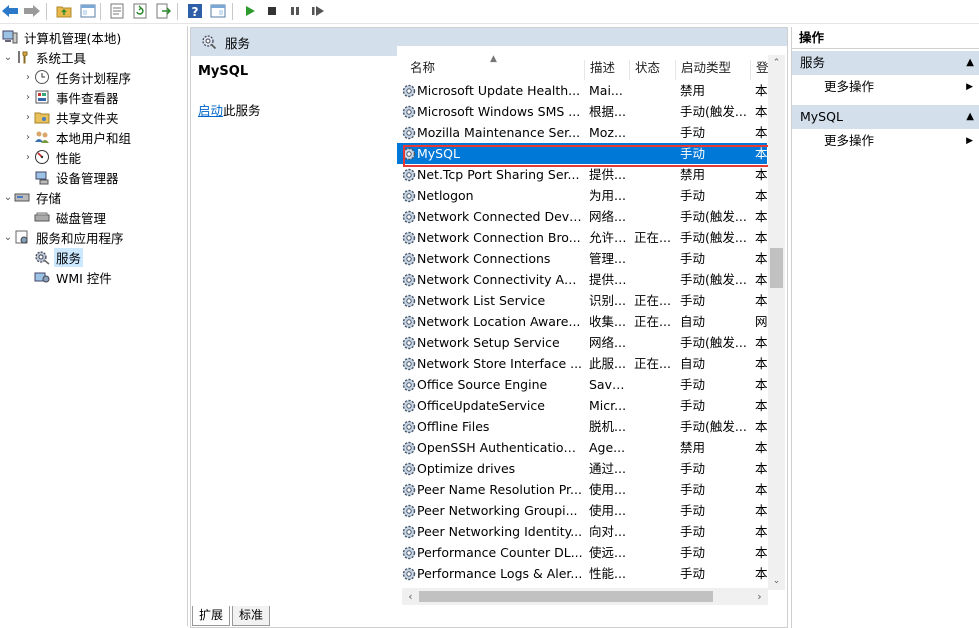 The image size is (979, 628). What do you see at coordinates (229, 109) in the screenshot?
I see `service-detail-action: 启动此服务` at bounding box center [229, 109].